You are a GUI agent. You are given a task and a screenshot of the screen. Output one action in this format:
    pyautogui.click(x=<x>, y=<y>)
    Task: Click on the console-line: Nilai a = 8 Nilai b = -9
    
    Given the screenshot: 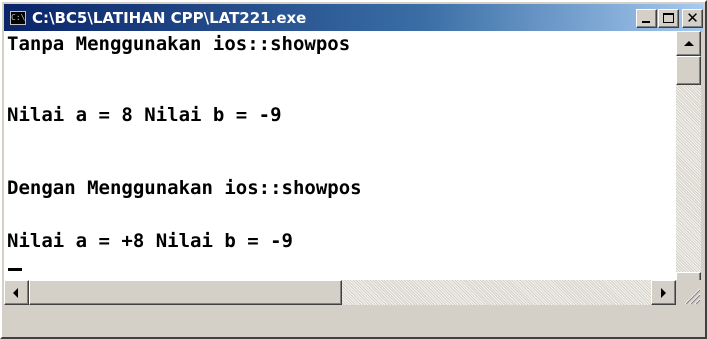 What is the action you would take?
    pyautogui.click(x=144, y=115)
    